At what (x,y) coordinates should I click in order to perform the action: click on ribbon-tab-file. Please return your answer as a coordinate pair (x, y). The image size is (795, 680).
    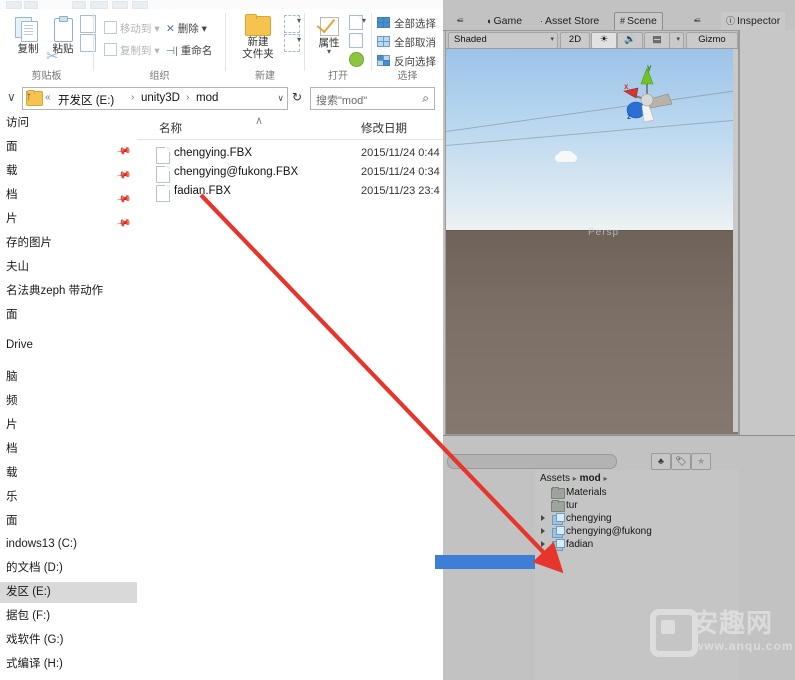
    Looking at the image, I should click on (79, 5).